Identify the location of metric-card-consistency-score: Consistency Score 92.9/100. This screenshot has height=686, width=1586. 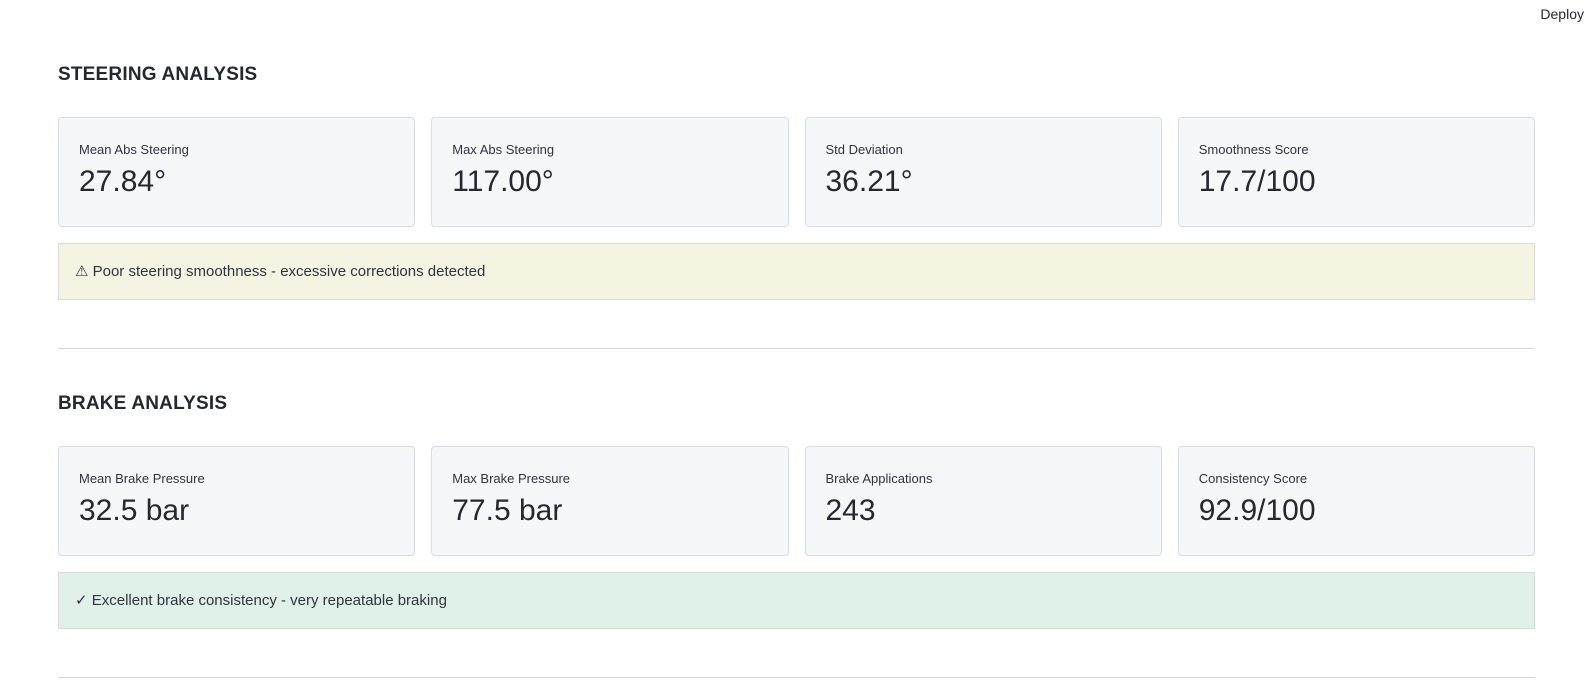
(1356, 501).